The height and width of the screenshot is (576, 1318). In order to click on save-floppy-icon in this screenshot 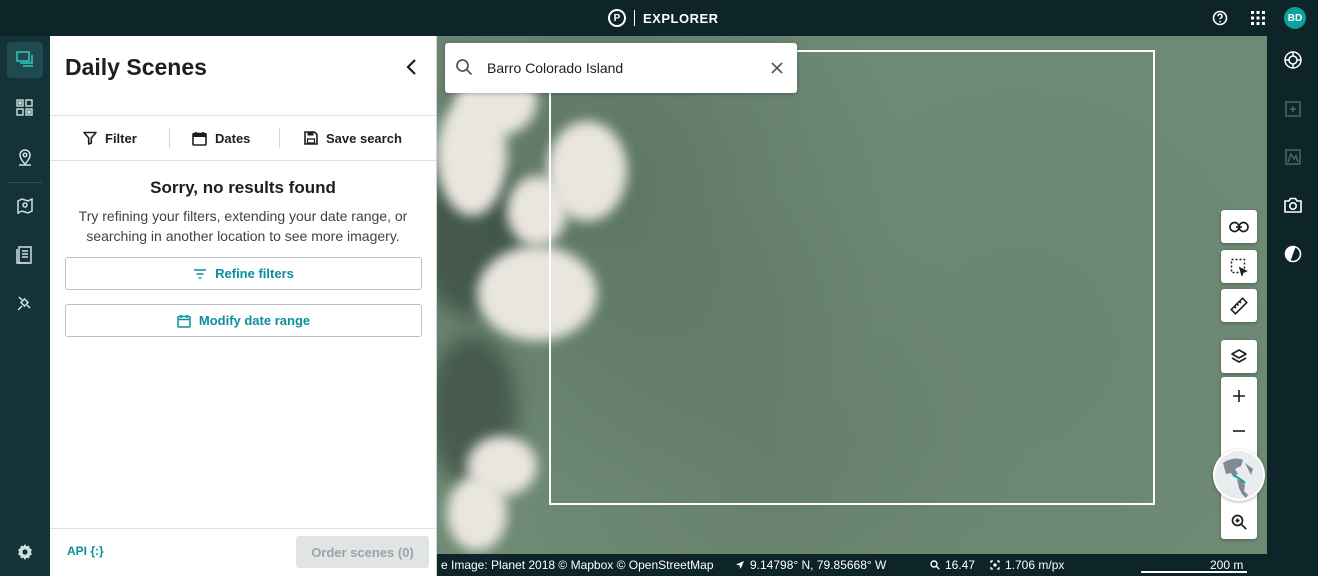, I will do `click(311, 138)`.